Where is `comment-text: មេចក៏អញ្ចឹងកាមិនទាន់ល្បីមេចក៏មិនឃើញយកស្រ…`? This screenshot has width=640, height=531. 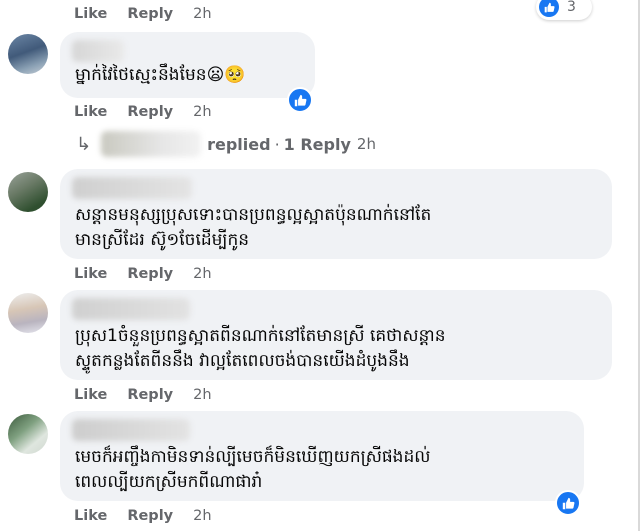
comment-text: មេចក៏អញ្ចឹងកាមិនទាន់ល្បីមេចក៏មិនឃើញយកស្រ… is located at coordinates (253, 469).